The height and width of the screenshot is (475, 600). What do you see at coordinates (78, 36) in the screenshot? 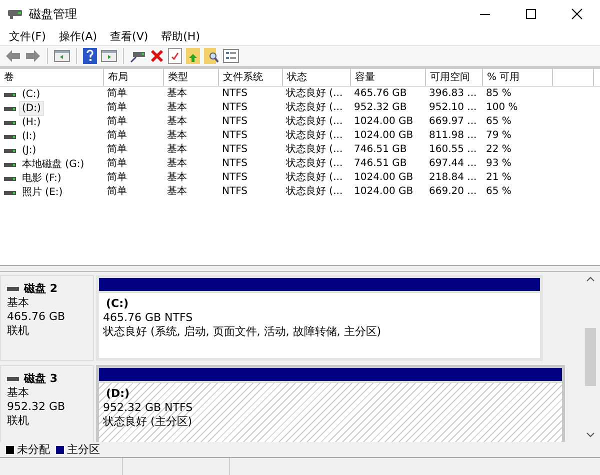
I see `menu-item: 操作(A)` at bounding box center [78, 36].